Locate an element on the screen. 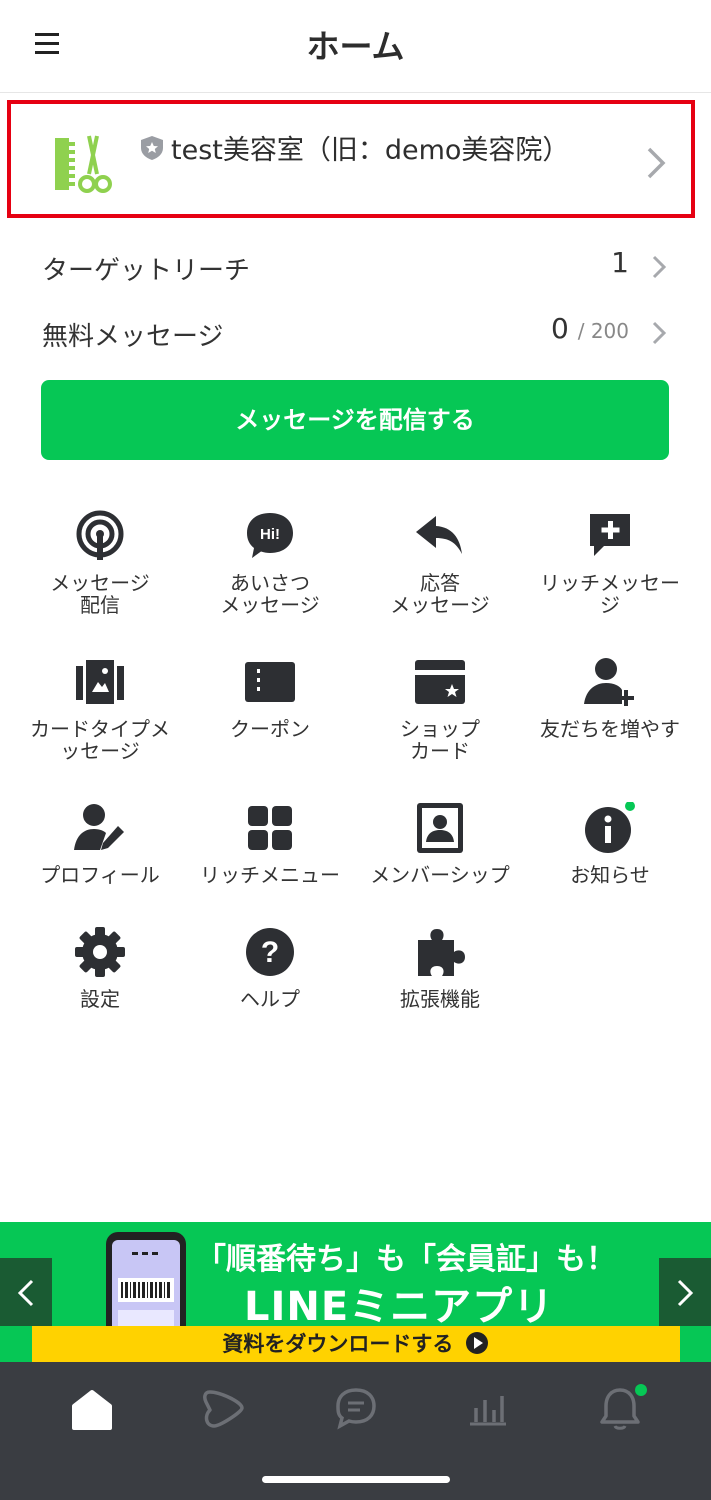  header: ホーム is located at coordinates (355, 46).